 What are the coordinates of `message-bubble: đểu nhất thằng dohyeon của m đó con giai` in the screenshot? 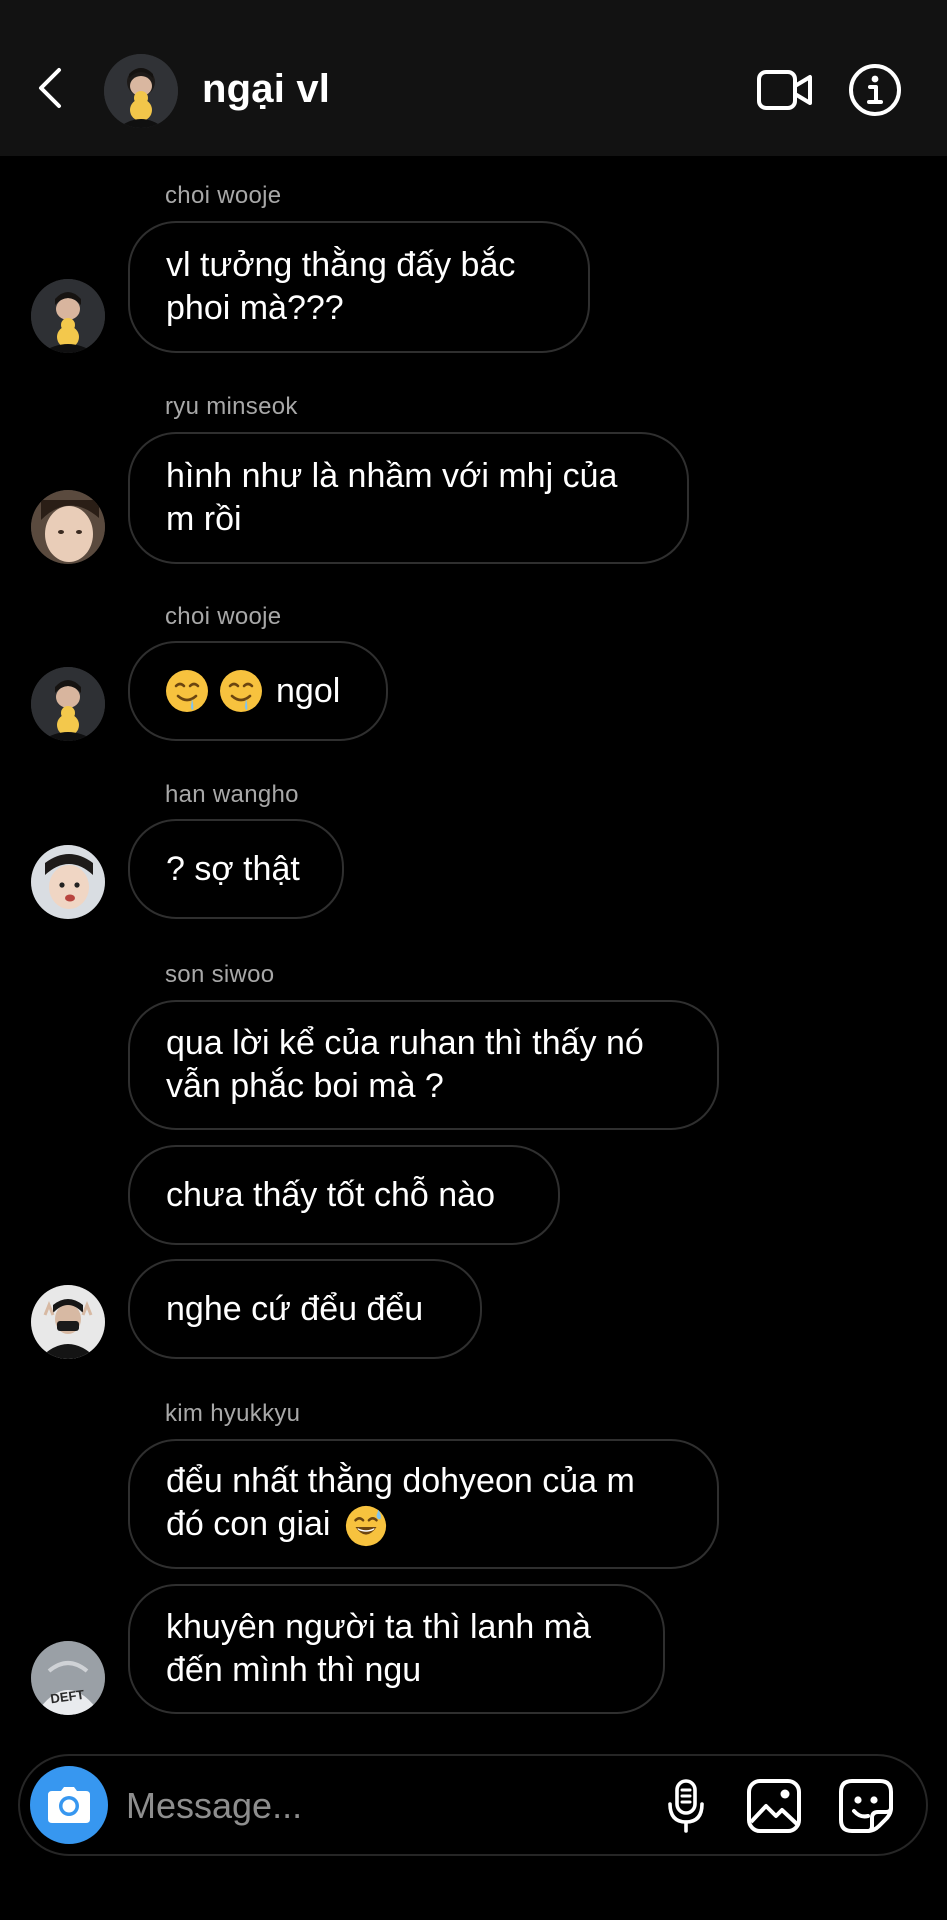 It's located at (423, 1504).